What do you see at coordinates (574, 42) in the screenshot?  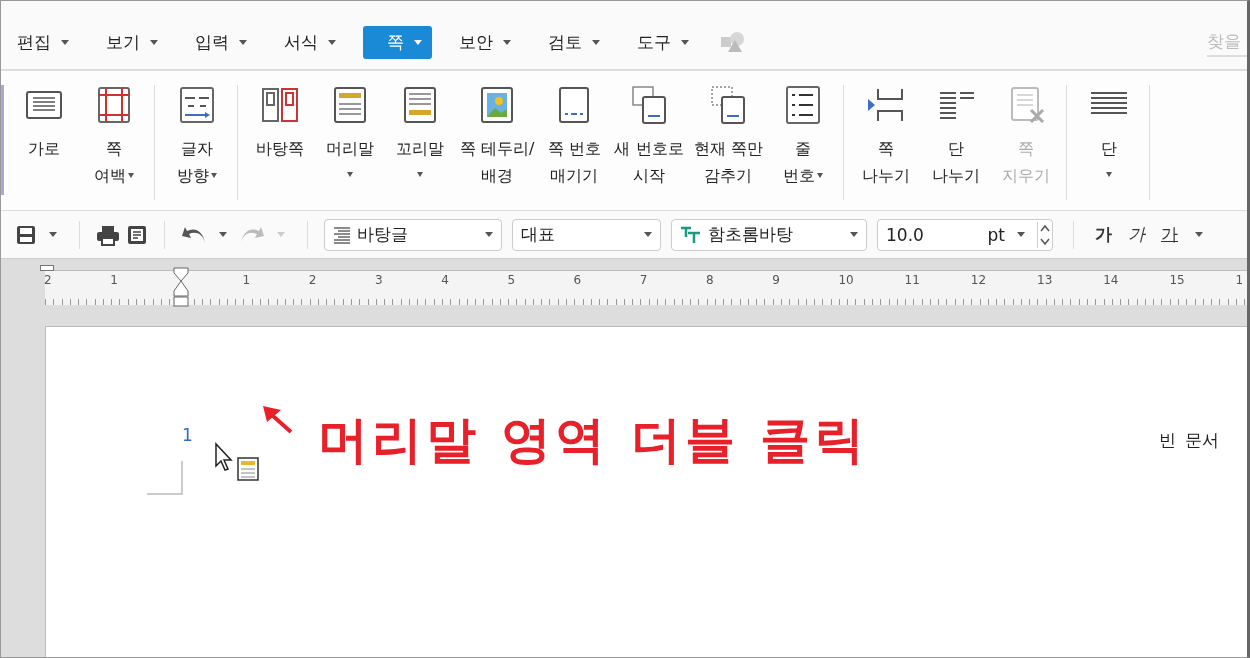 I see `menu-tab: 검토` at bounding box center [574, 42].